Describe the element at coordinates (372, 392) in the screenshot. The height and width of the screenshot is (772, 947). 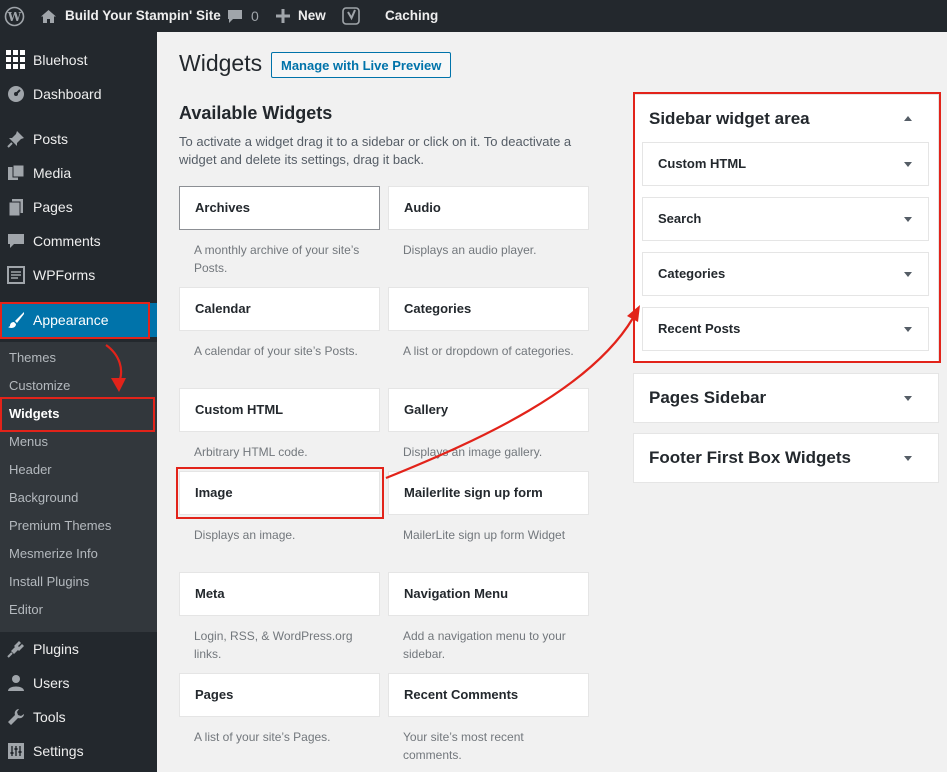
I see `annotation-arrows` at that location.